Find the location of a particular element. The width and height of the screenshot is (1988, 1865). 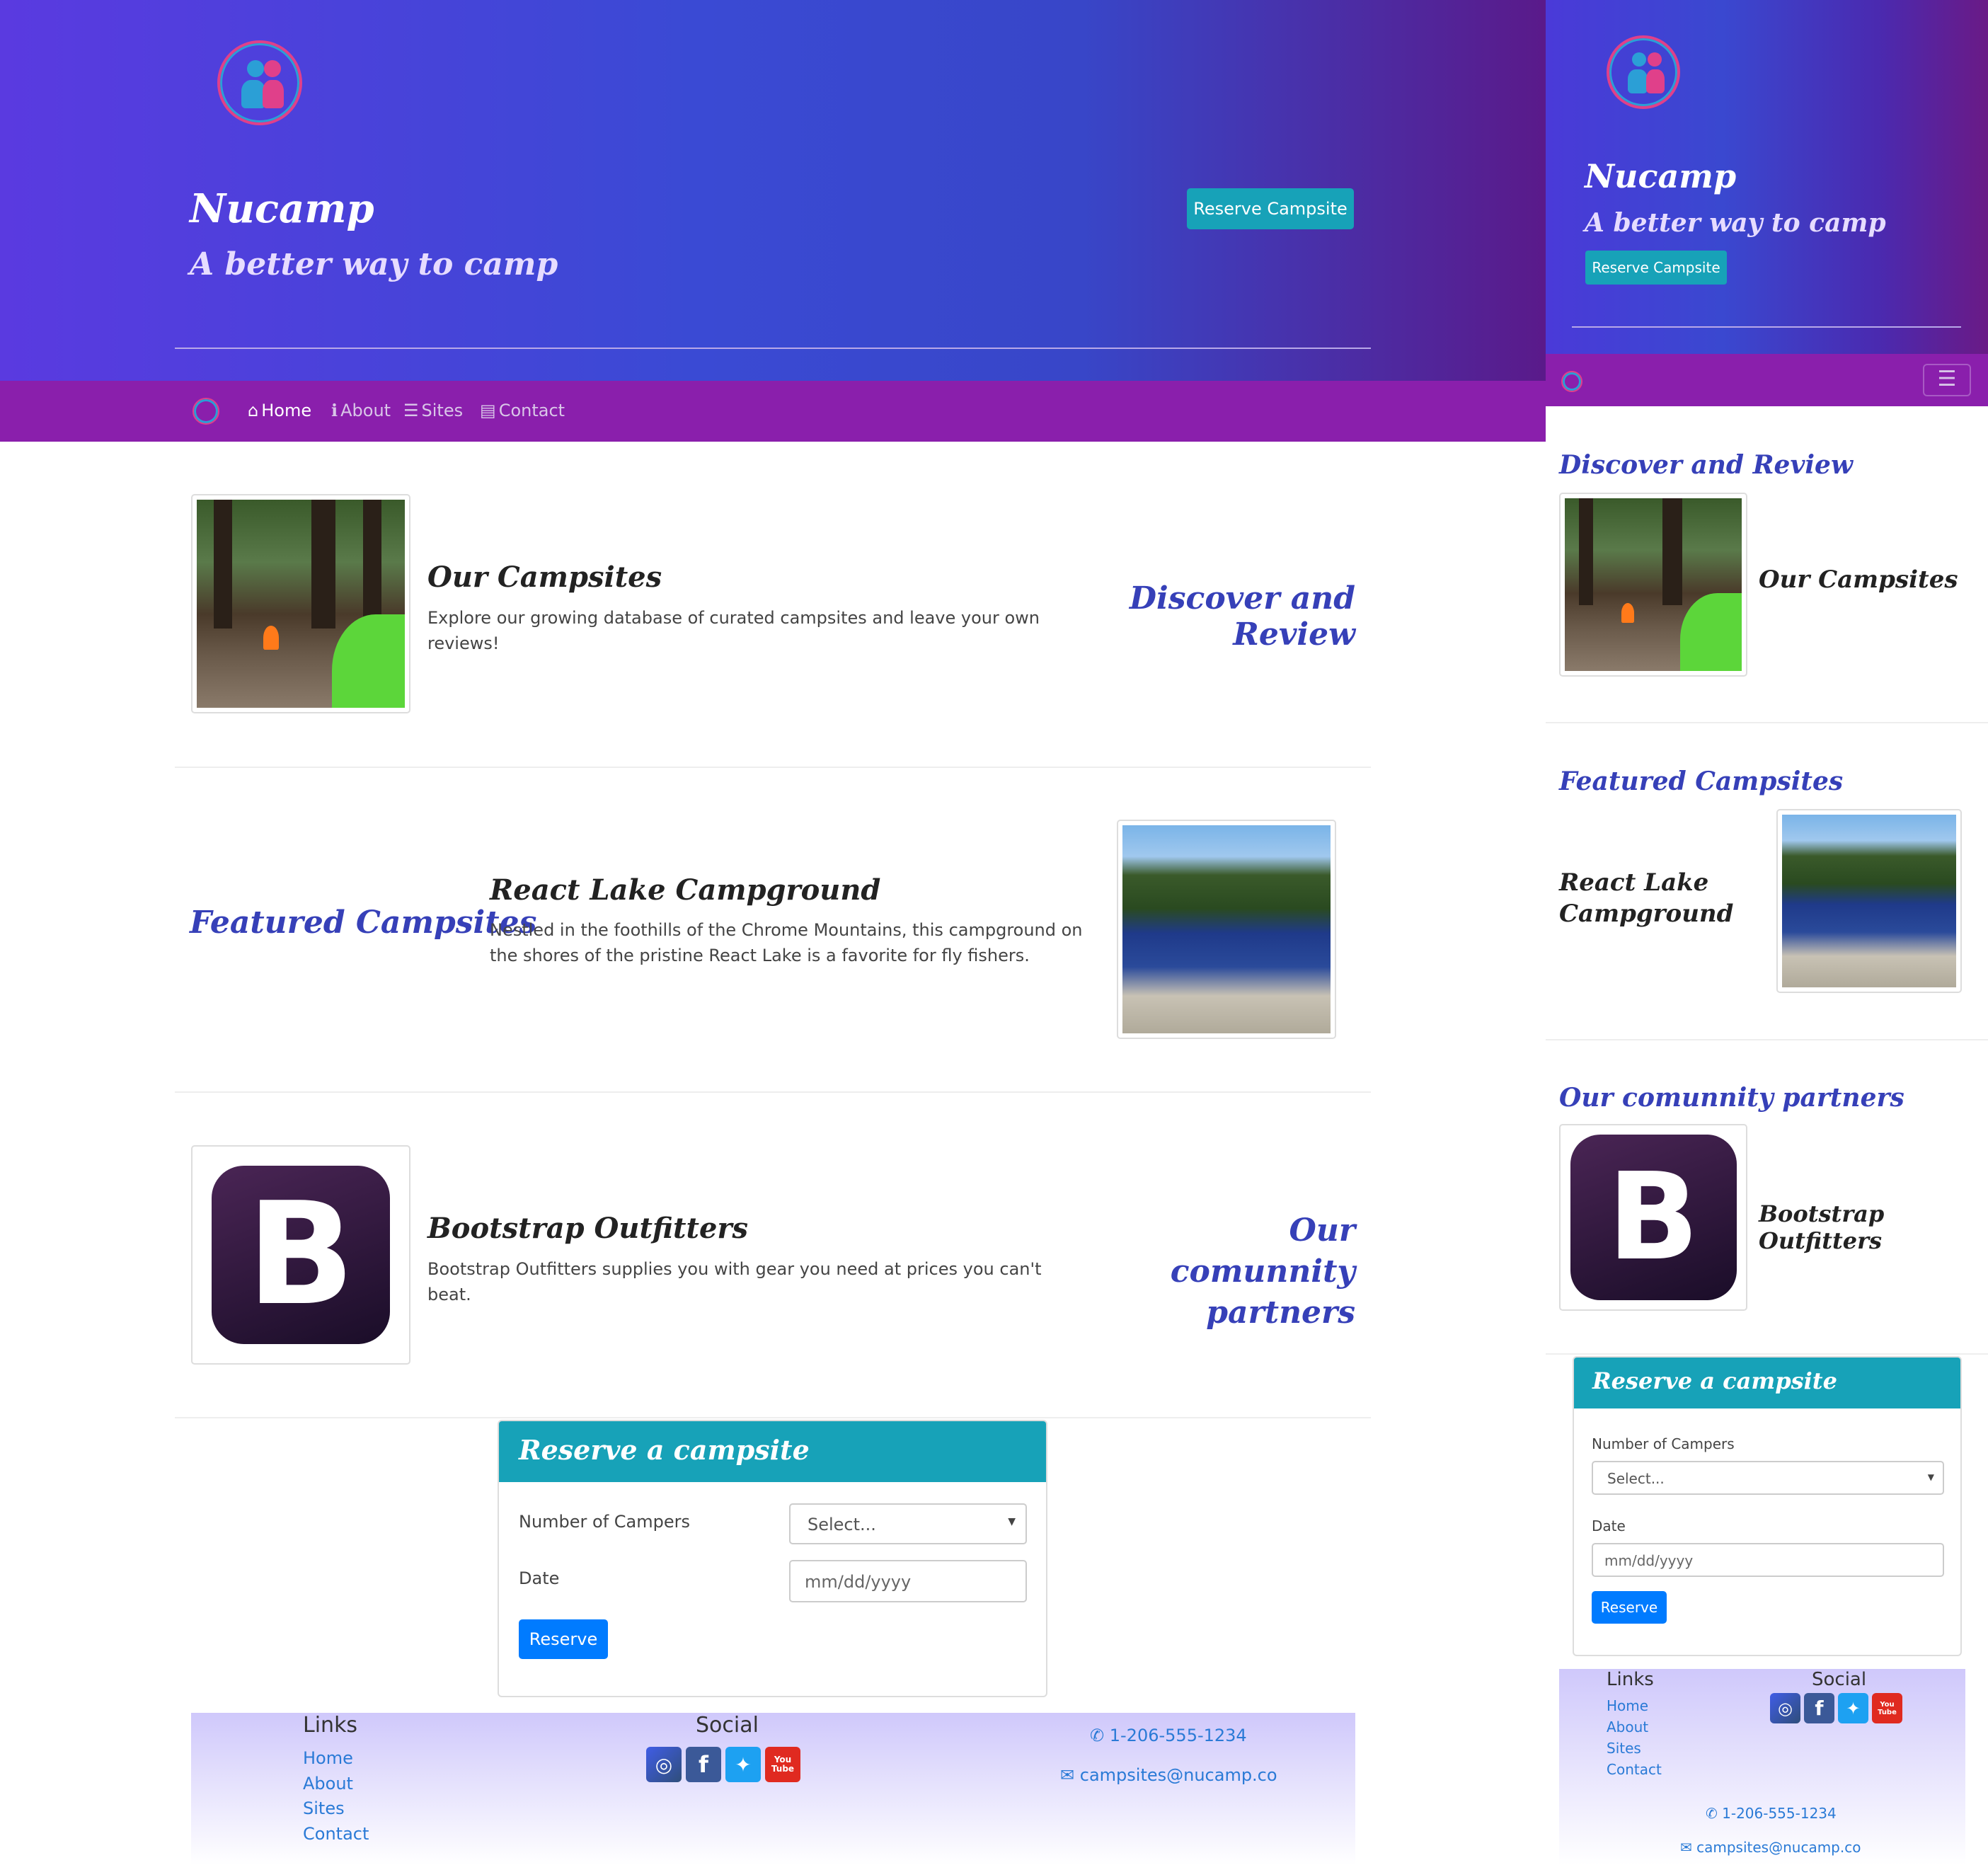

nucamp-logo is located at coordinates (259, 82).